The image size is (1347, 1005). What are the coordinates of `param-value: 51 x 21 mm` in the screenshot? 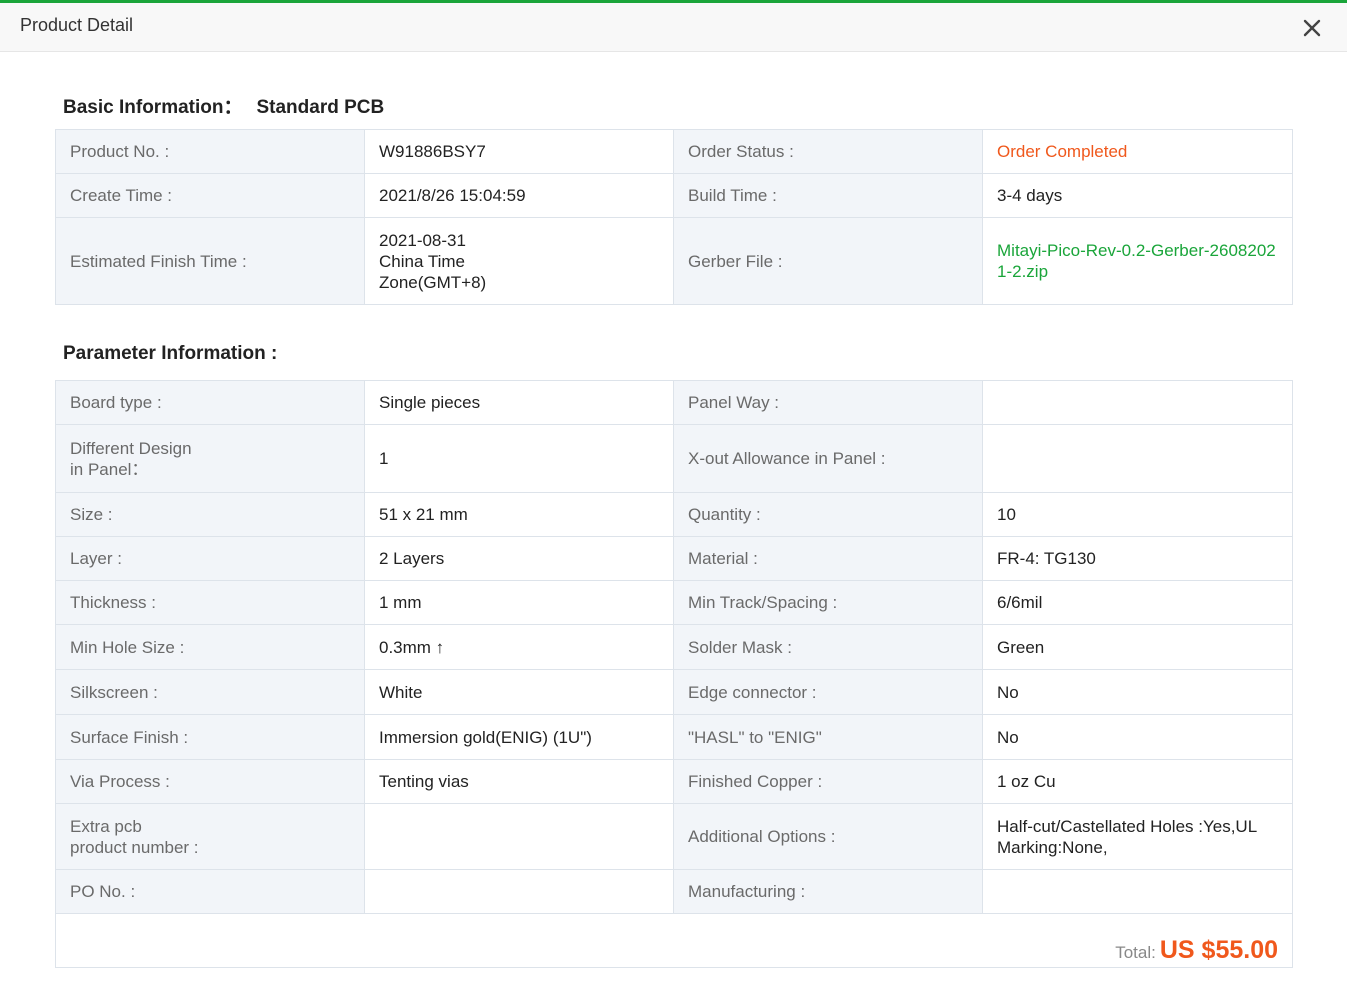 It's located at (519, 514).